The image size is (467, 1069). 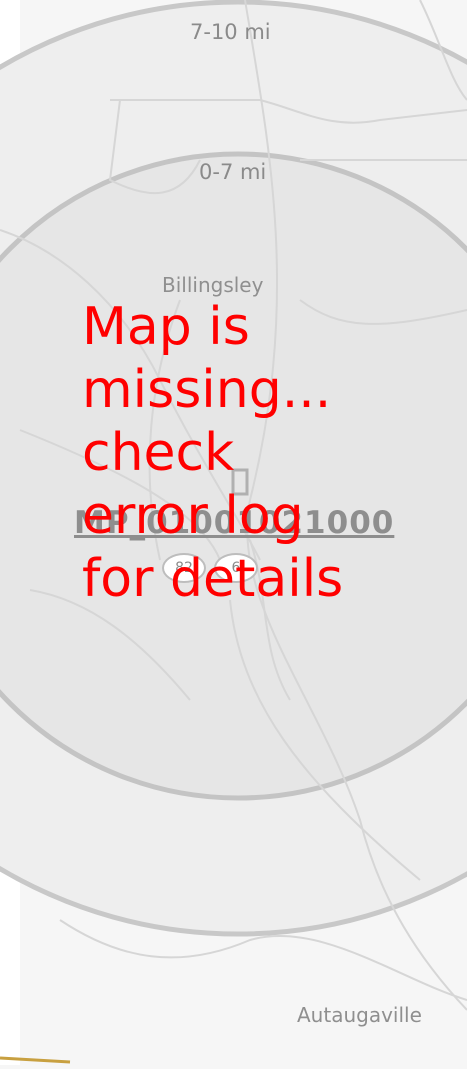 I want to click on ring-label-outer: 7-10 mi, so click(x=230, y=32).